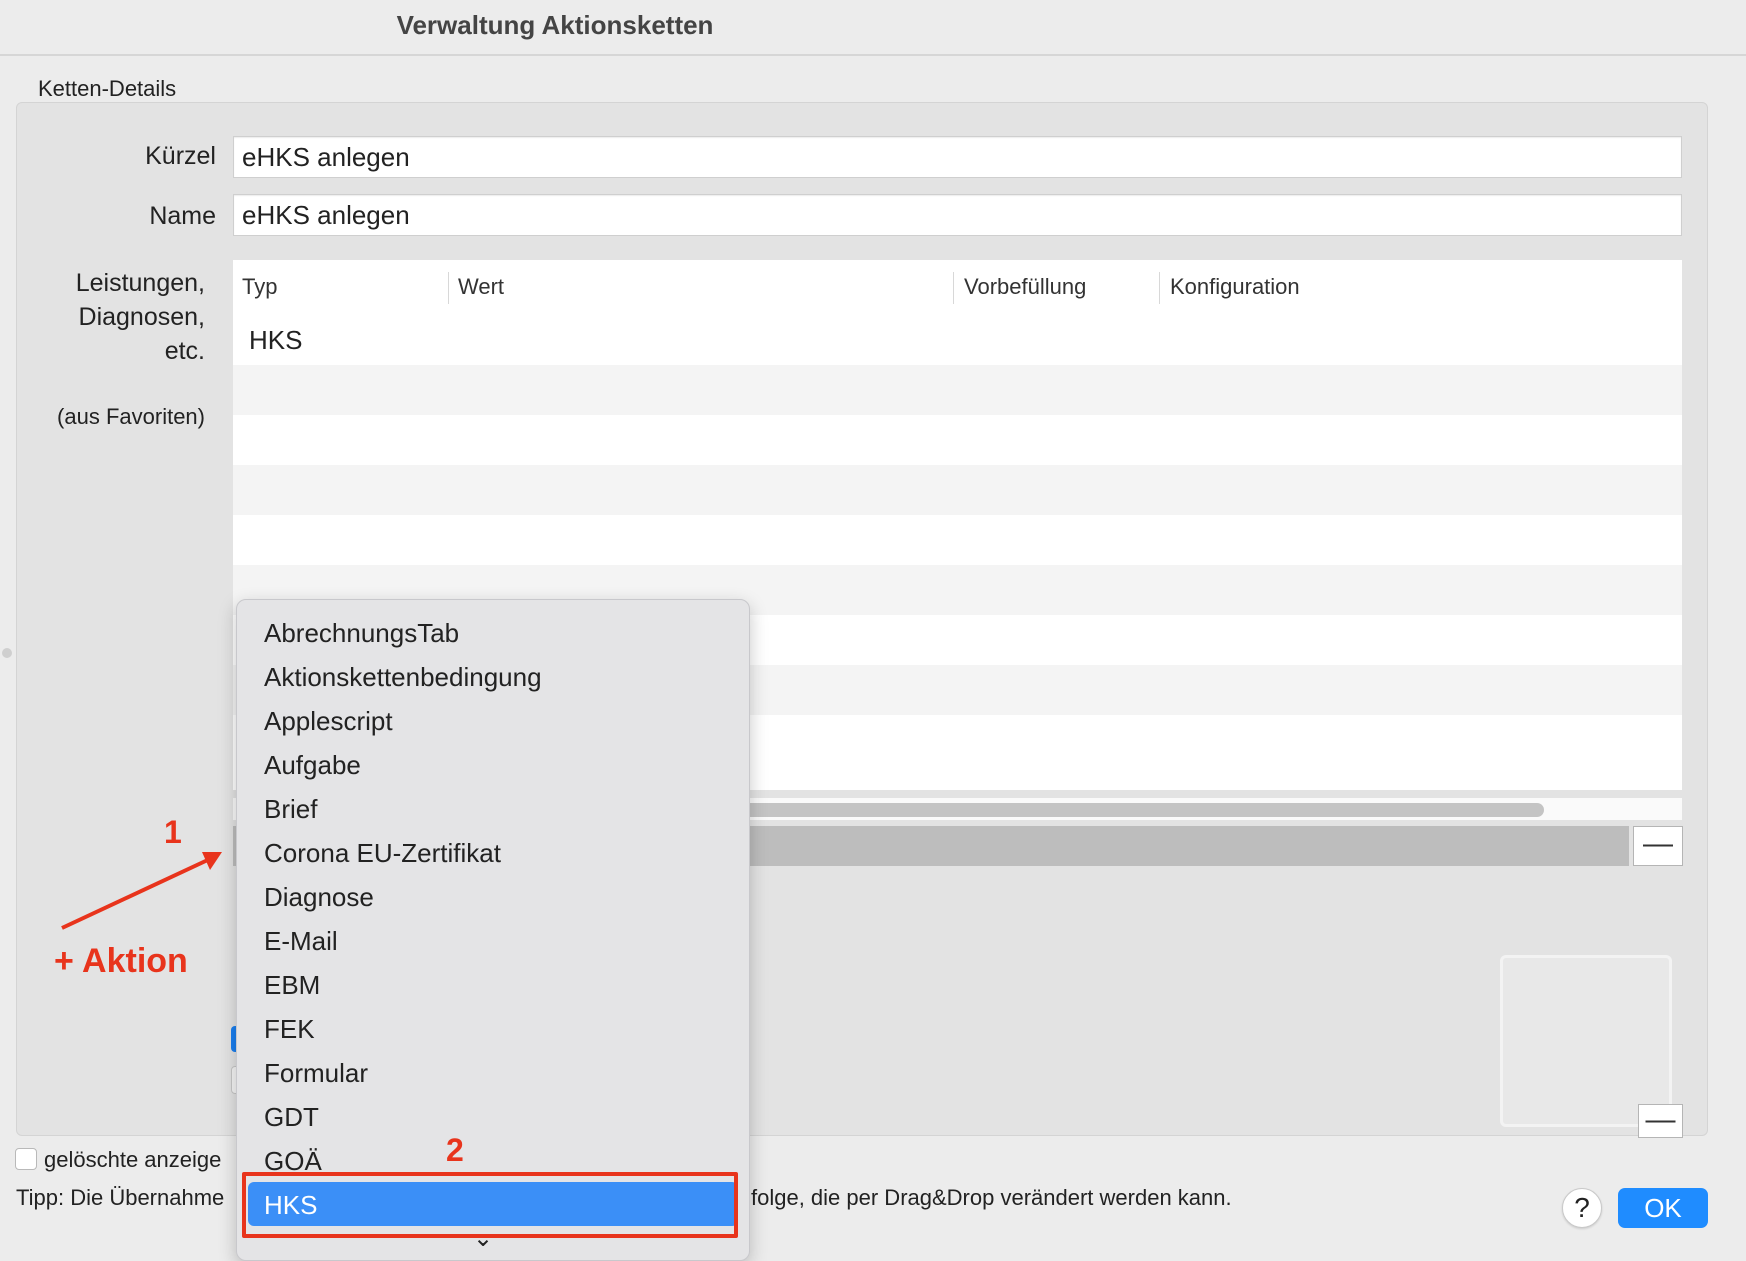 The image size is (1746, 1261). I want to click on annotation-arrow, so click(137, 893).